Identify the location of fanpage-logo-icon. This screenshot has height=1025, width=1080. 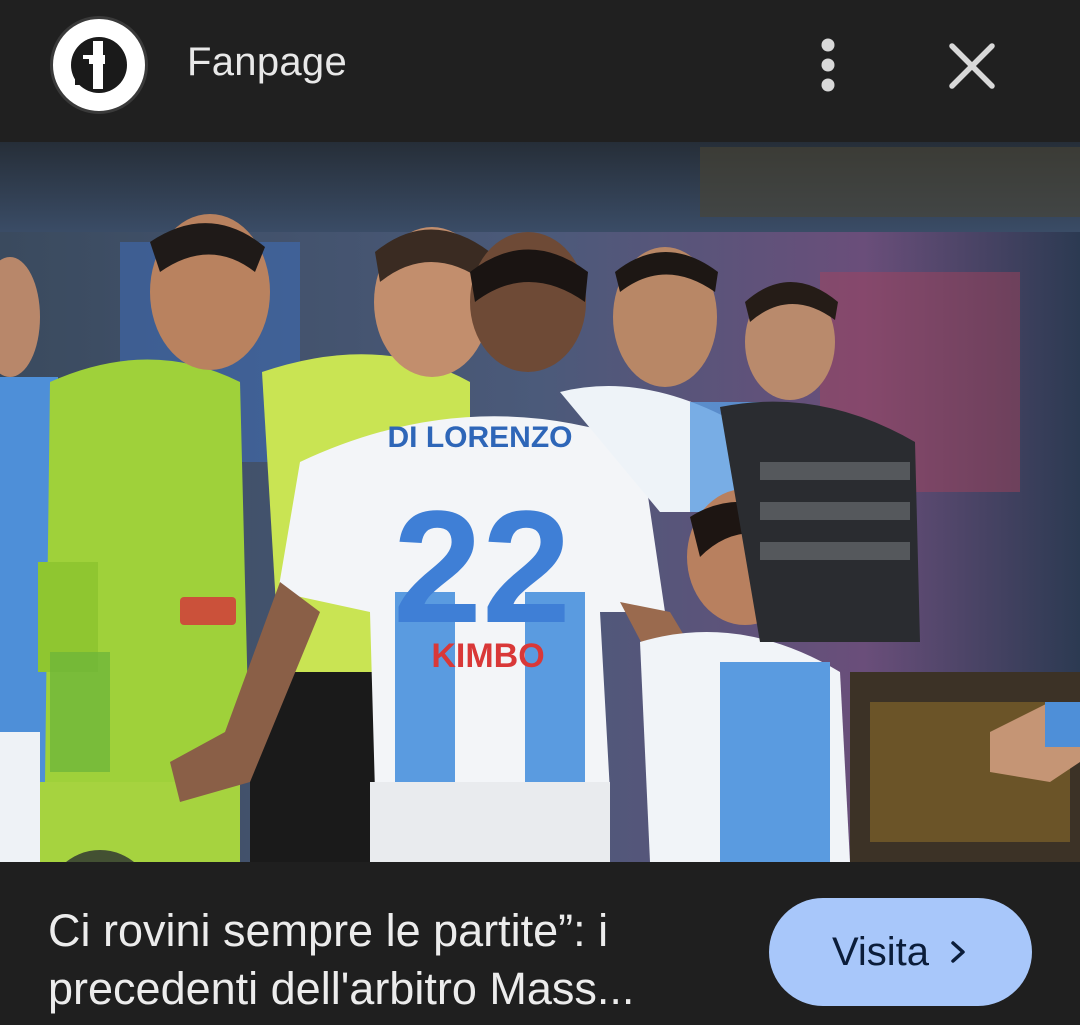
(99, 65).